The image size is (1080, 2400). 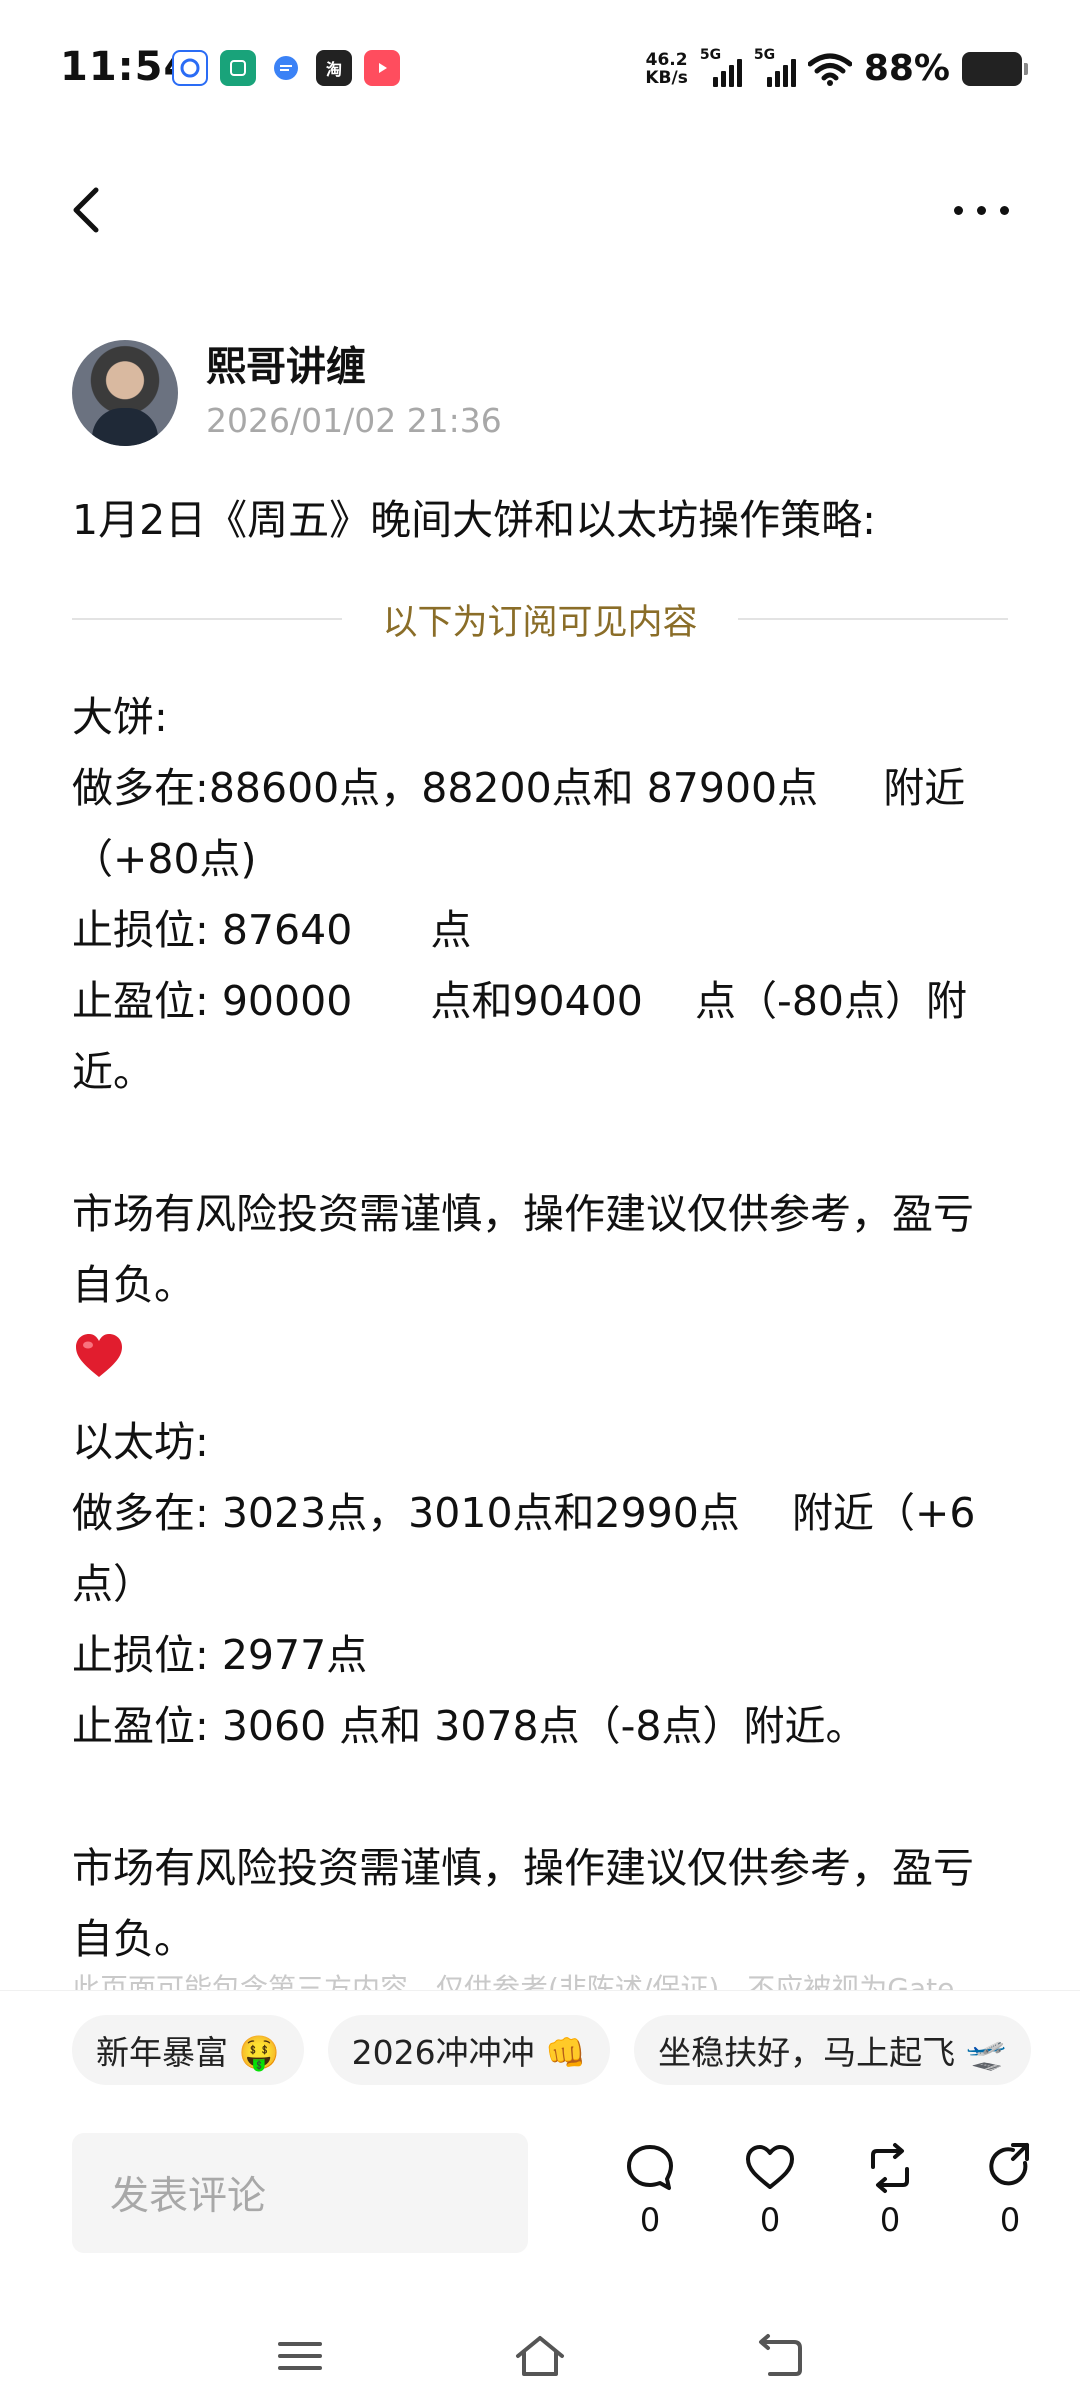 I want to click on comment-icon, so click(x=650, y=2167).